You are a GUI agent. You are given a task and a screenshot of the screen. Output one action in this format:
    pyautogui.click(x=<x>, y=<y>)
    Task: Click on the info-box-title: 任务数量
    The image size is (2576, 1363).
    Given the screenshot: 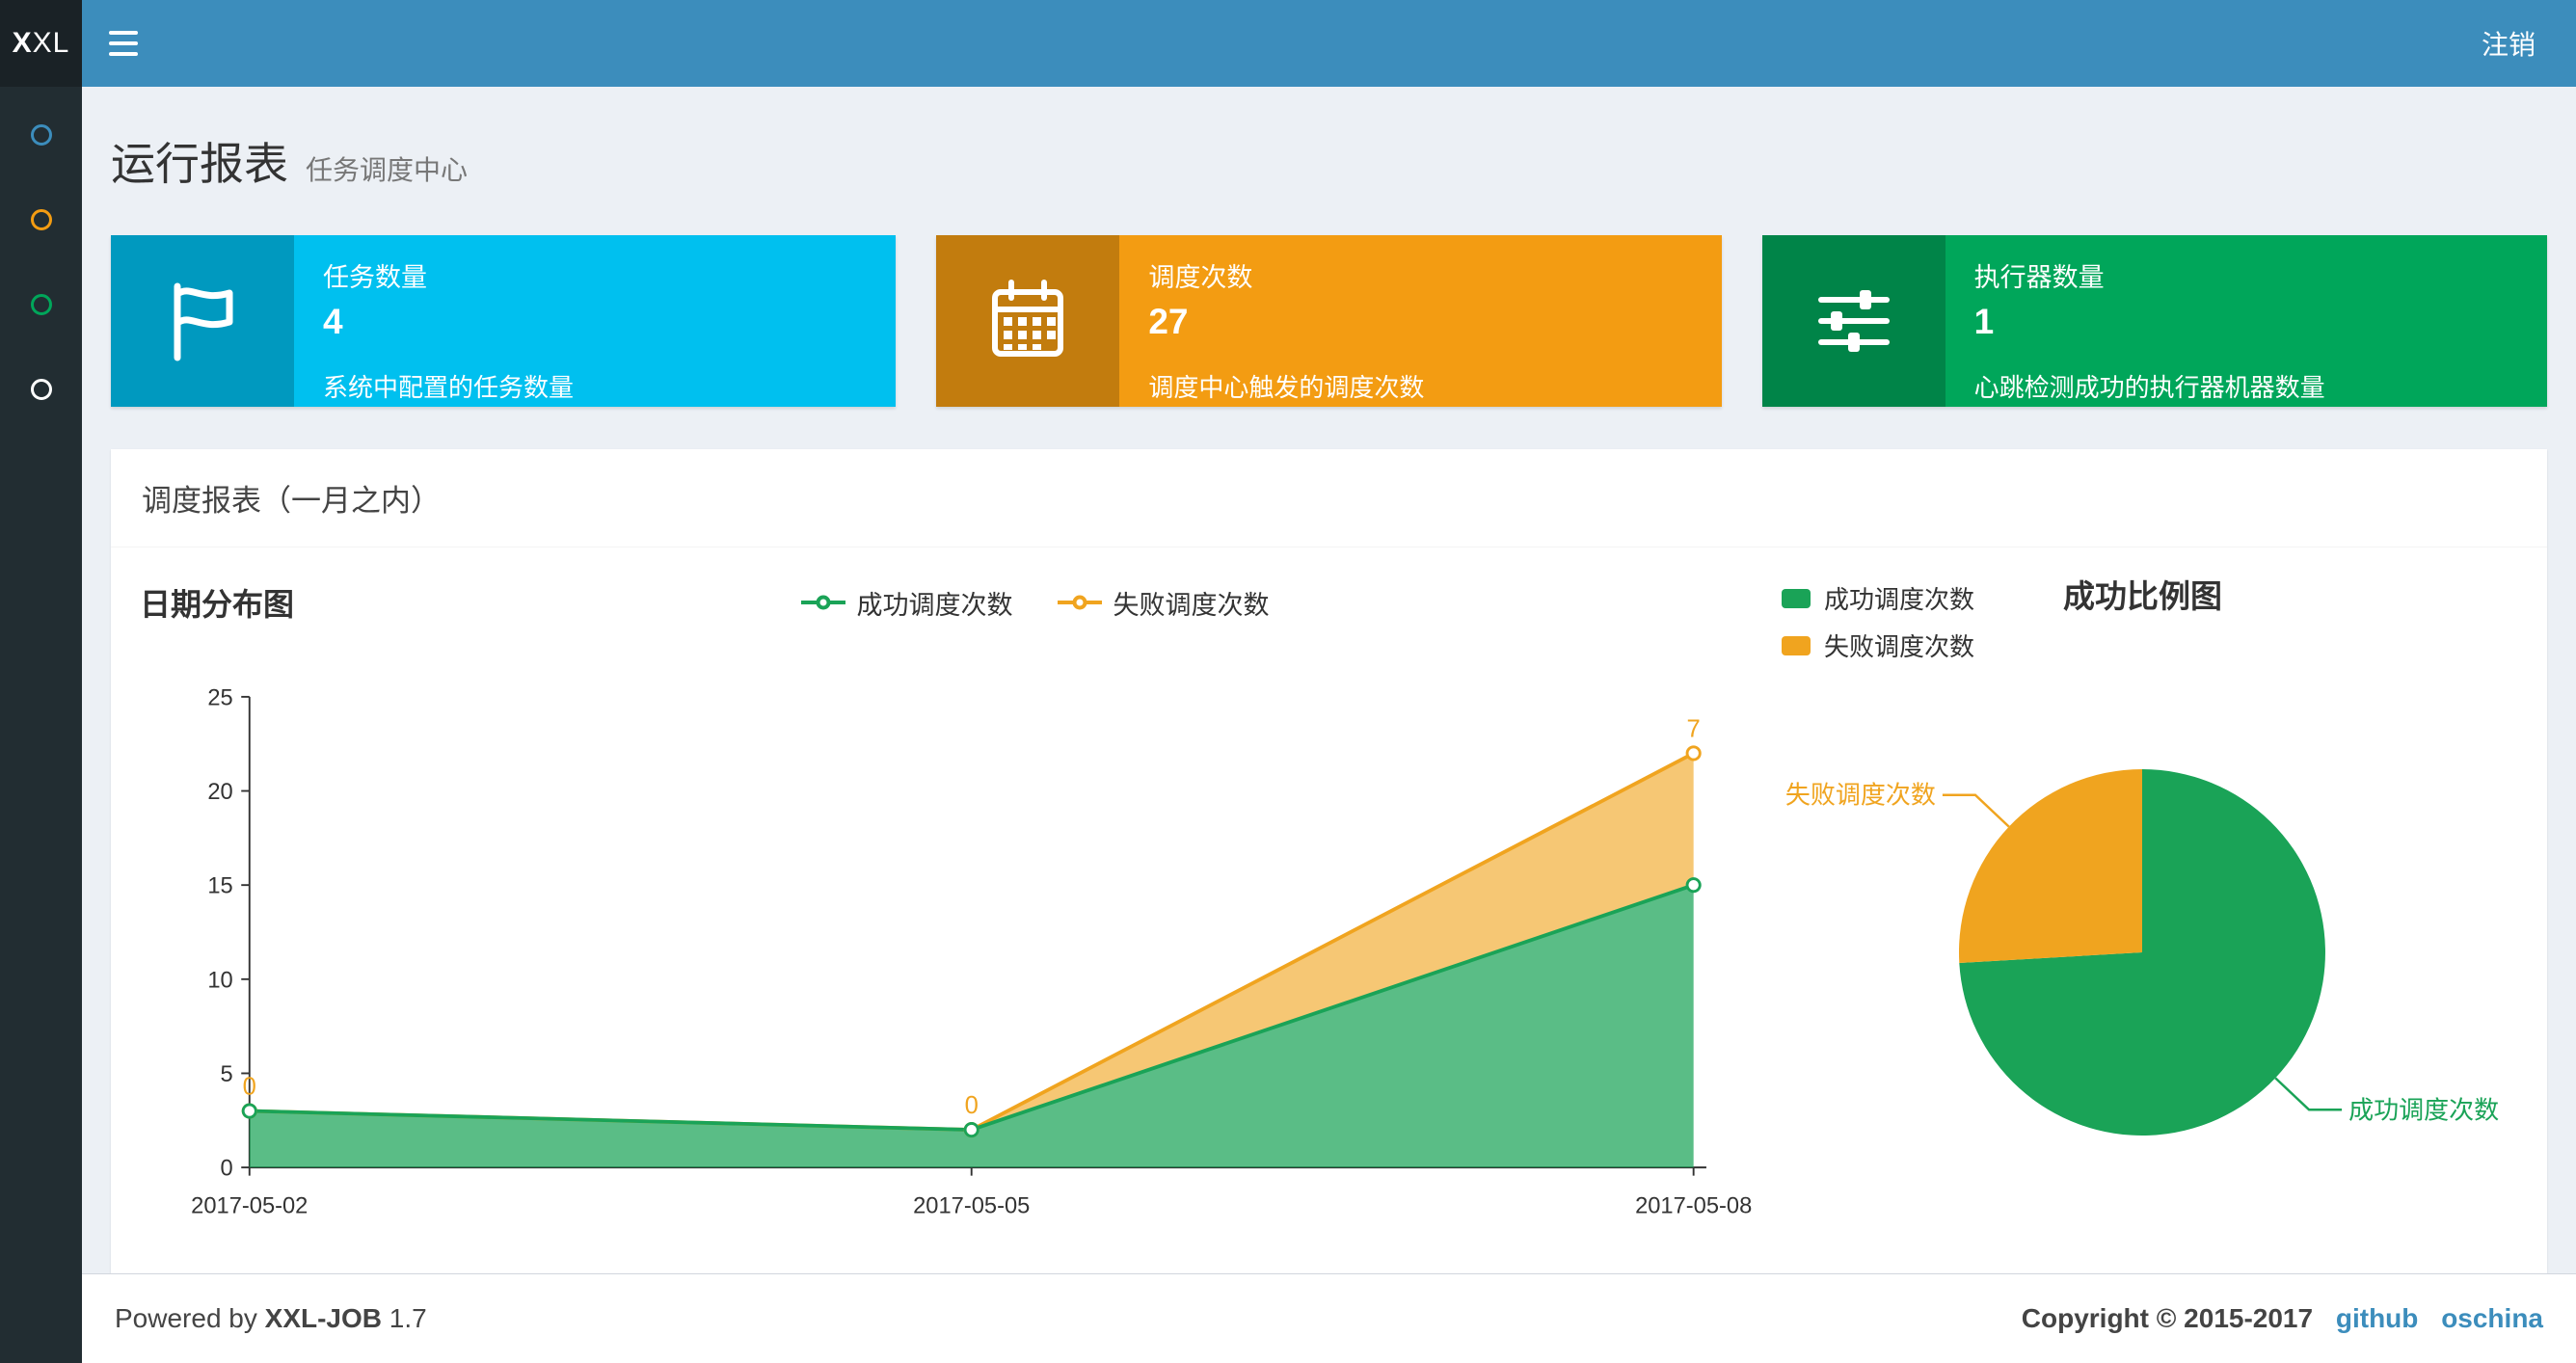 What is the action you would take?
    pyautogui.click(x=375, y=277)
    